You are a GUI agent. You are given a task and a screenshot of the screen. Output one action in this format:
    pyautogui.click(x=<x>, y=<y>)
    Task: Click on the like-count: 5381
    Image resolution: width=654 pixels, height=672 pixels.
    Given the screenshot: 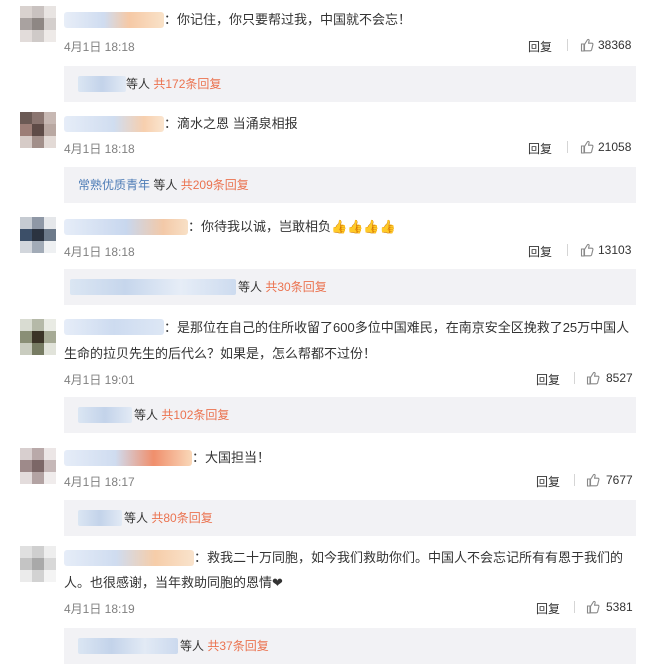 What is the action you would take?
    pyautogui.click(x=619, y=607)
    